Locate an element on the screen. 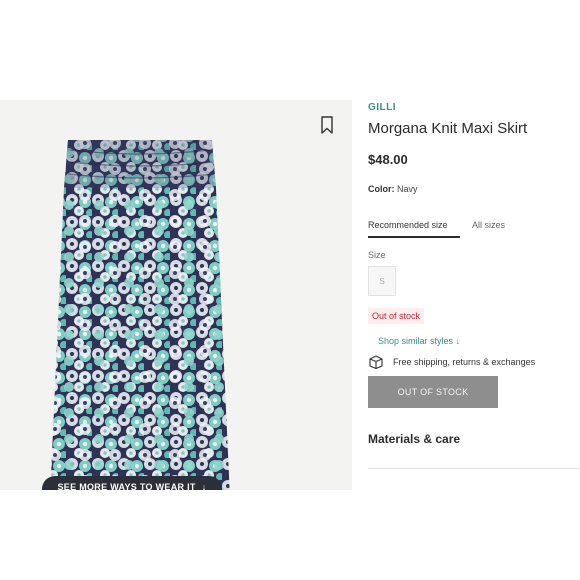 The width and height of the screenshot is (580, 580). out-of-stock-badge: Out of stock is located at coordinates (396, 316).